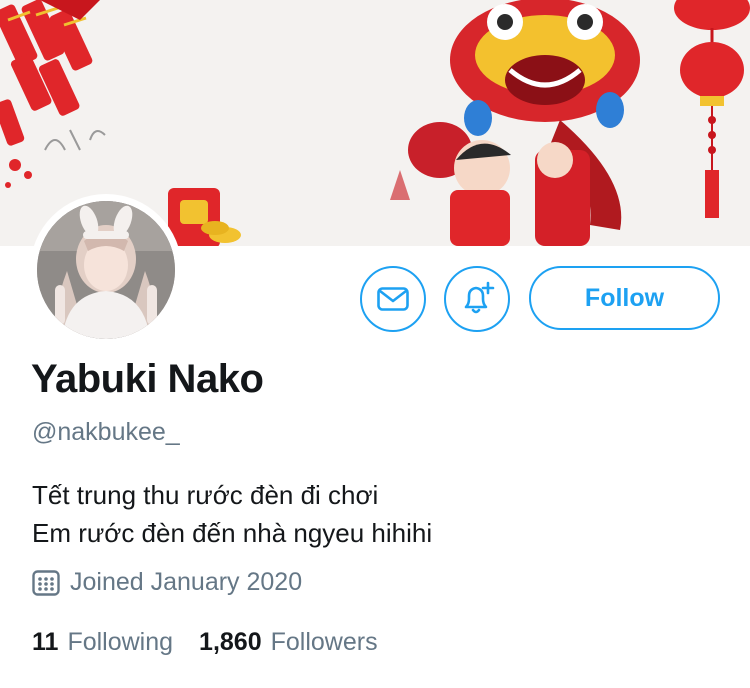 This screenshot has width=750, height=688. I want to click on envelope-icon, so click(393, 299).